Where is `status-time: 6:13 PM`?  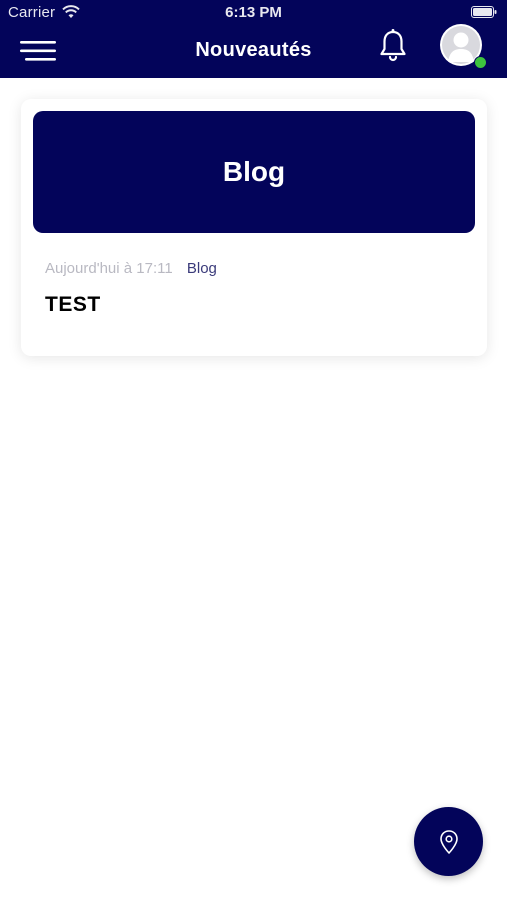 status-time: 6:13 PM is located at coordinates (253, 12).